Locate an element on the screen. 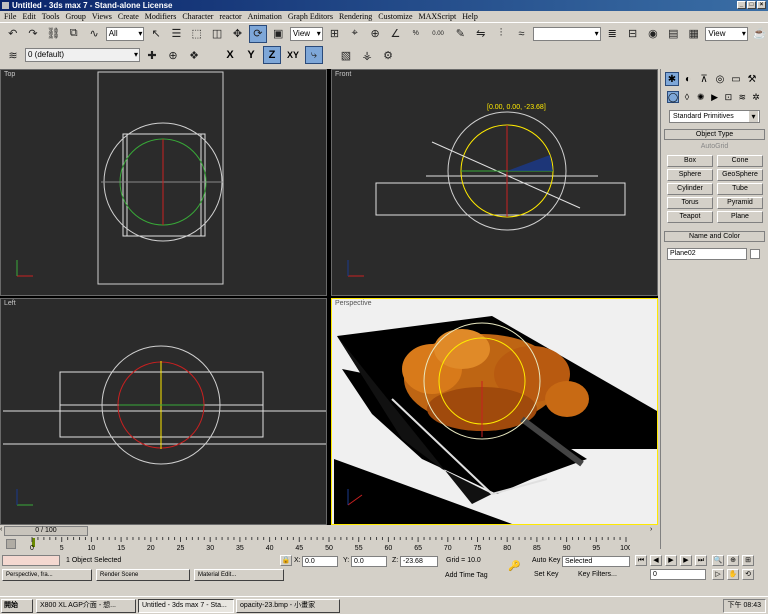 Image resolution: width=768 pixels, height=614 pixels. object-color-swatch is located at coordinates (755, 254).